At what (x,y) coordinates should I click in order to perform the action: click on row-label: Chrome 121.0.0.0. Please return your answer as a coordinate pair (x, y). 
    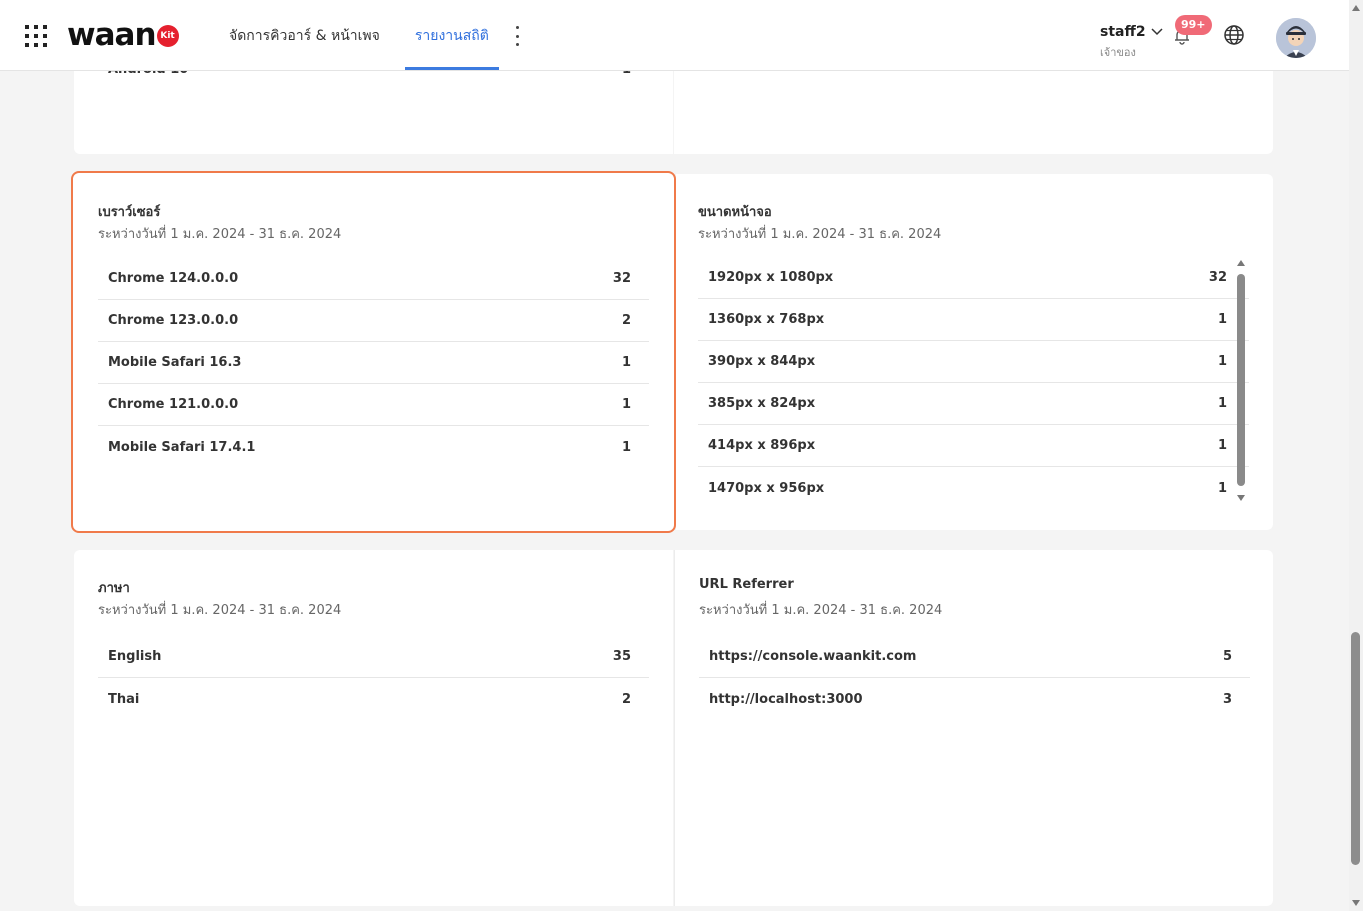
    Looking at the image, I should click on (173, 404).